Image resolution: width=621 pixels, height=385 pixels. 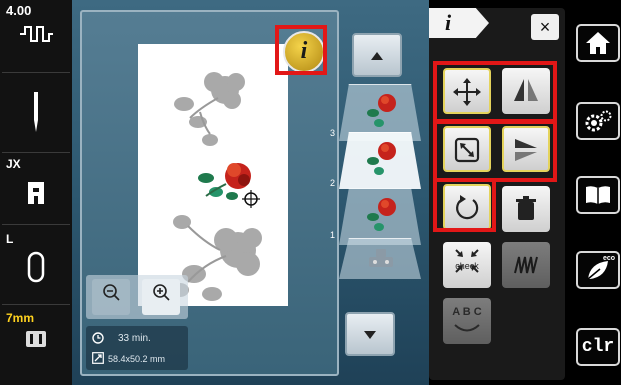 I want to click on stitch-pattern-icon, so click(x=36, y=37).